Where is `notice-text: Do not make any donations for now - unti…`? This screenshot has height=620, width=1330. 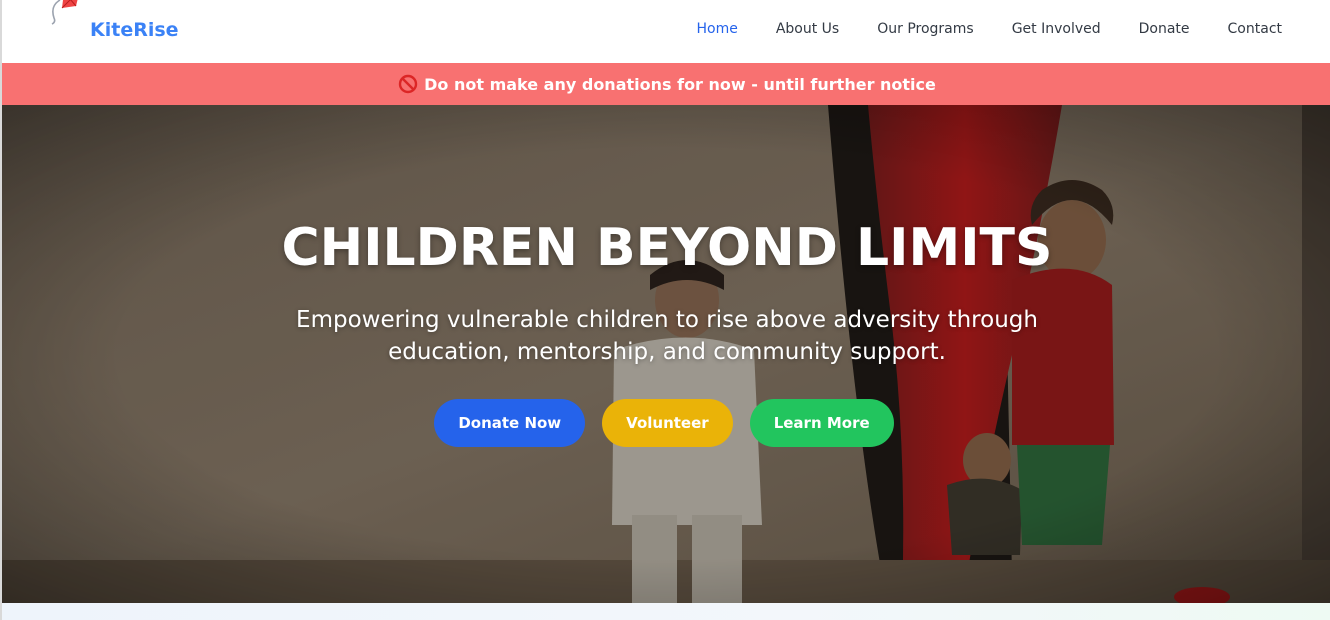
notice-text: Do not make any donations for now - unti… is located at coordinates (680, 84).